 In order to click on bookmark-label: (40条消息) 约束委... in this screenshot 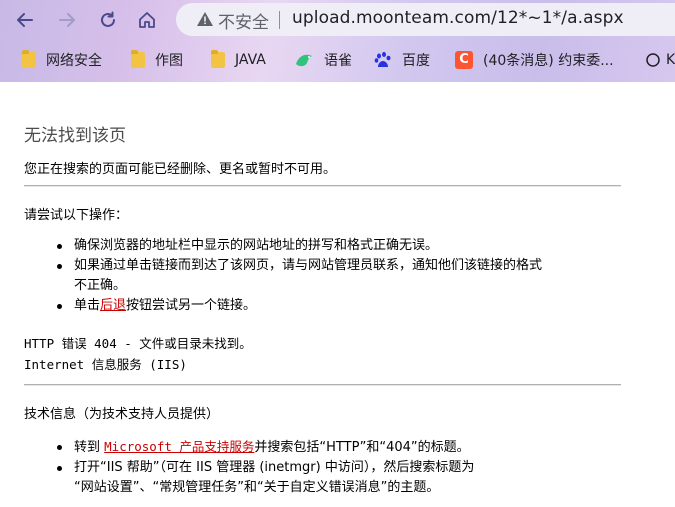, I will do `click(548, 60)`.